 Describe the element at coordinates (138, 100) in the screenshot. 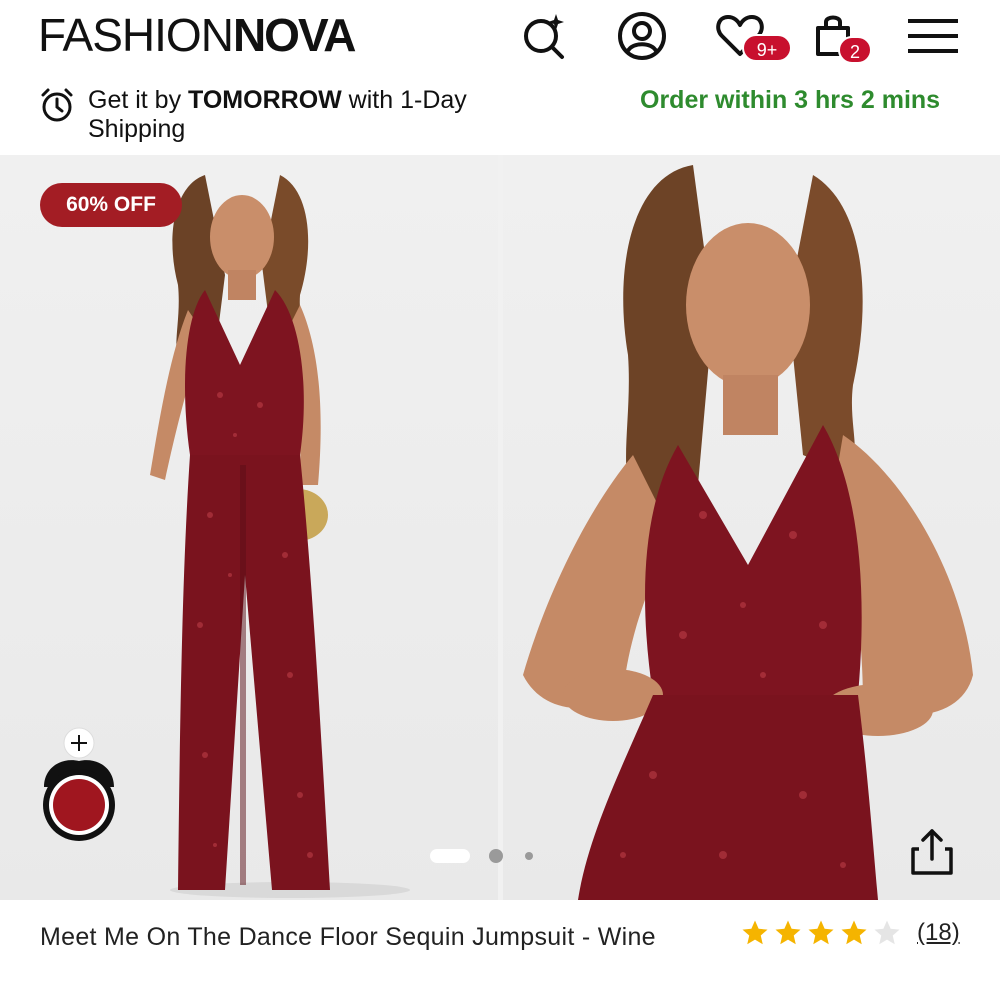

I see `delivery-prefix: Get it by` at that location.